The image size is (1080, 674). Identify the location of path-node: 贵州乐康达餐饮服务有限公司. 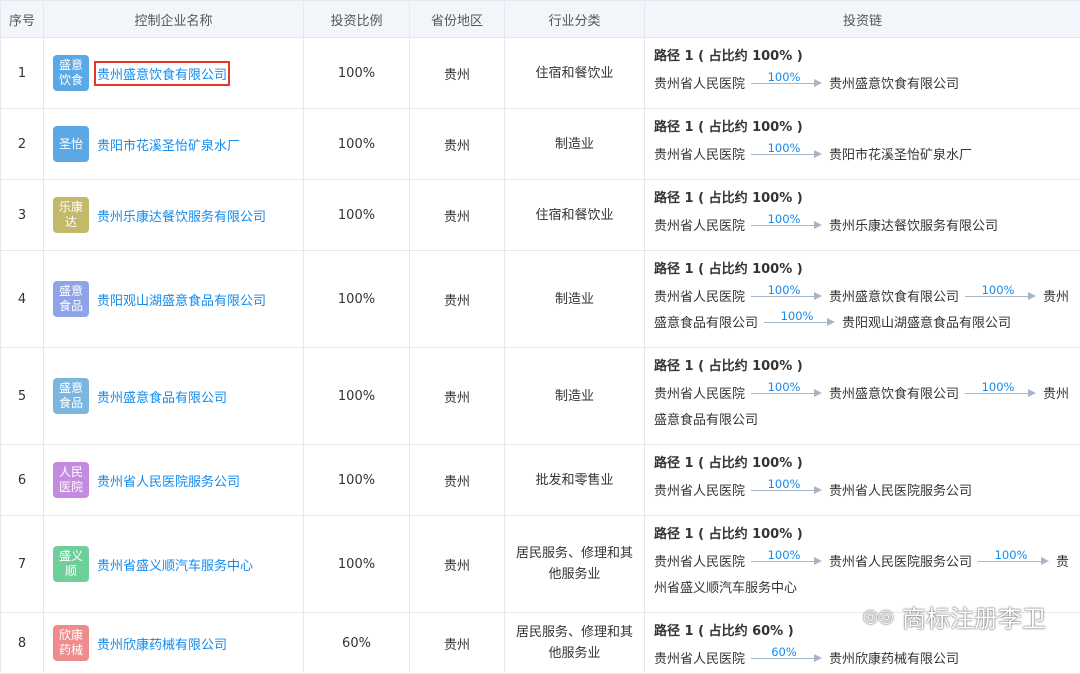
(913, 227).